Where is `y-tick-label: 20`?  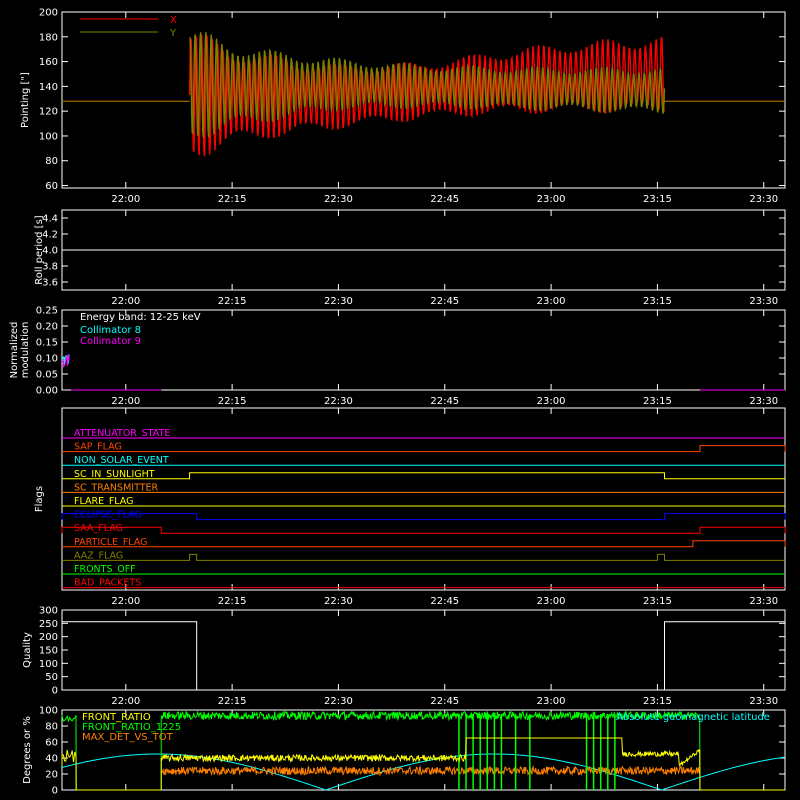 y-tick-label: 20 is located at coordinates (51, 775).